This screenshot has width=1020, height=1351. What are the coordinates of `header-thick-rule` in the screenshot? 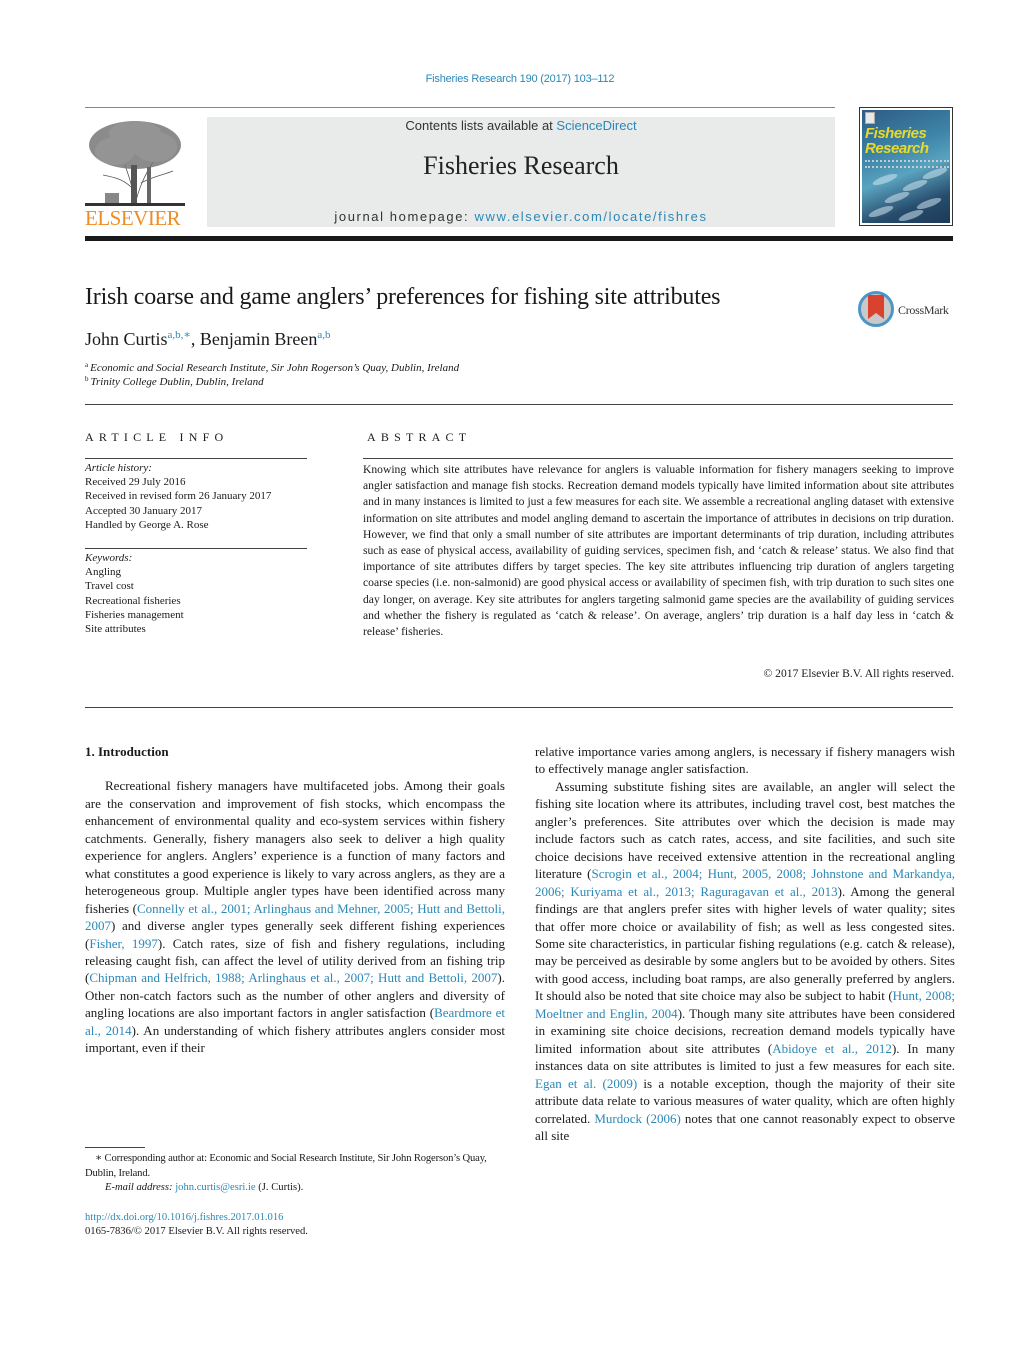 It's located at (519, 238).